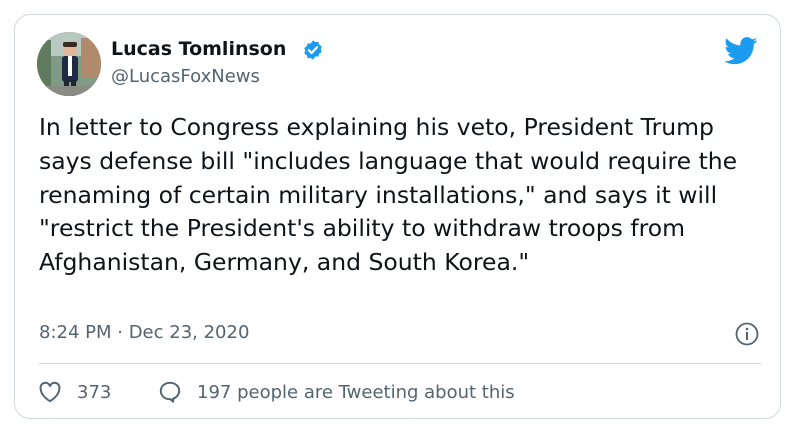 The height and width of the screenshot is (441, 799). Describe the element at coordinates (170, 392) in the screenshot. I see `speech-bubble-icon` at that location.